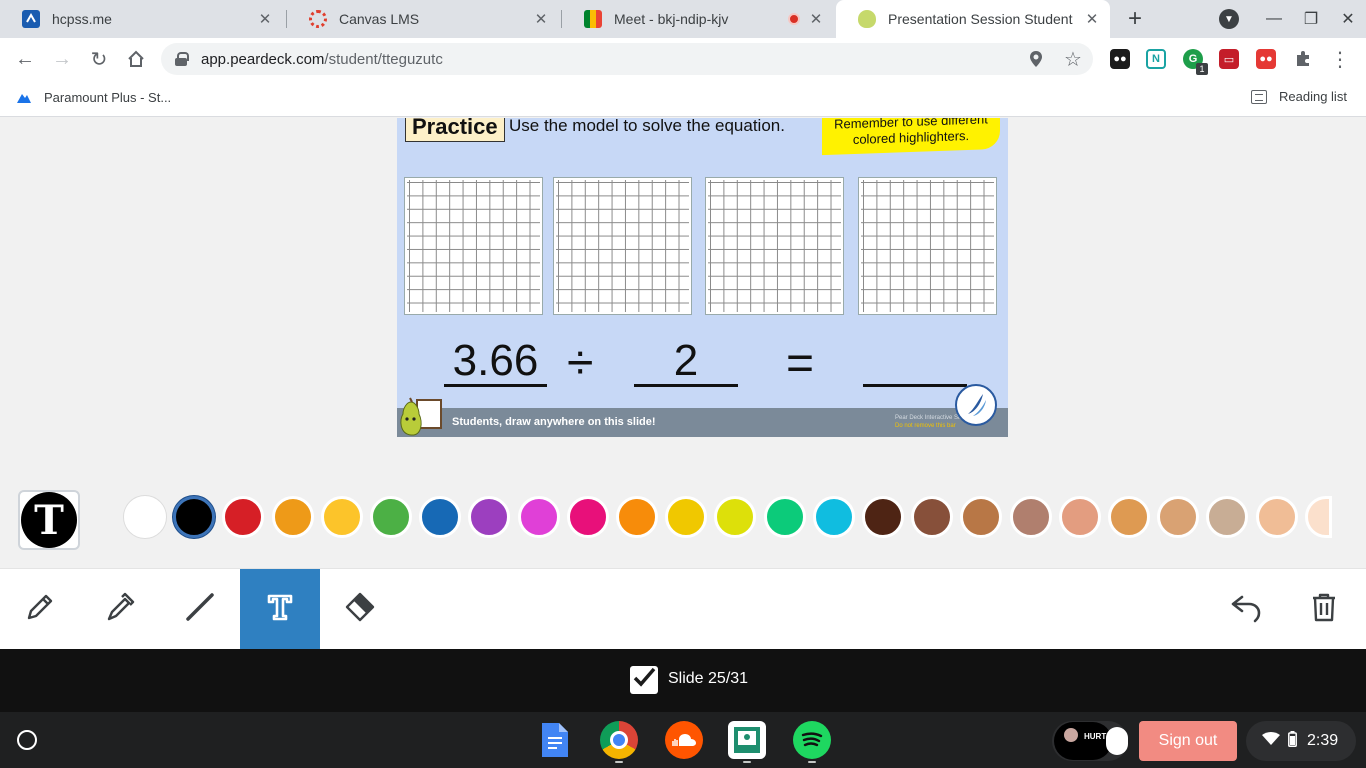 The image size is (1366, 768). I want to click on avatar: HURT, so click(1083, 741).